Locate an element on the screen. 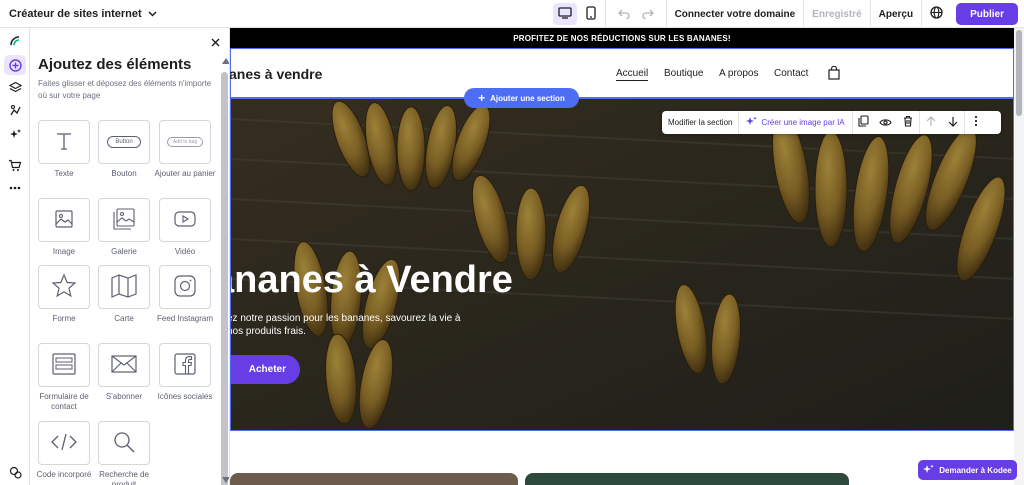 This screenshot has width=1024, height=485. element-label: S'abonner is located at coordinates (124, 396).